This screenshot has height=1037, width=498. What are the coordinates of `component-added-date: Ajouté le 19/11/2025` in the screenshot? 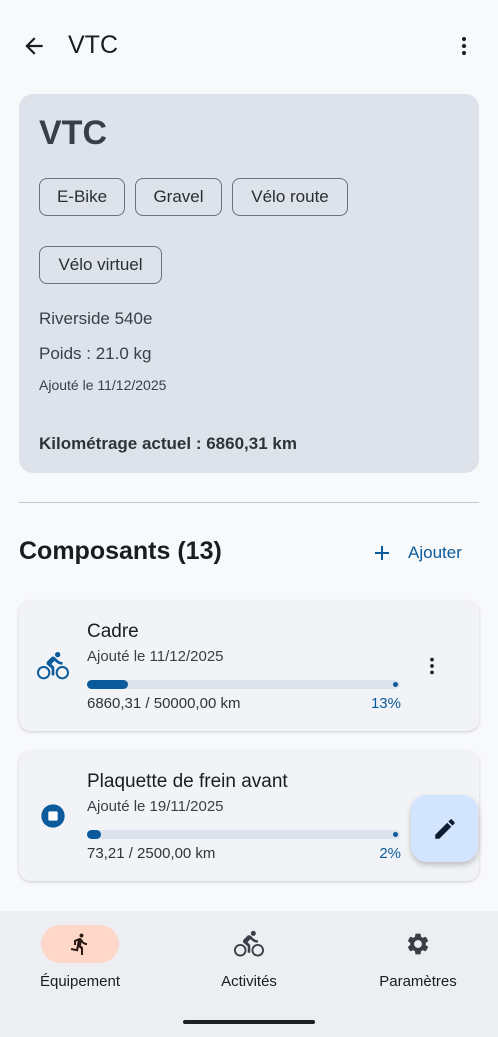 It's located at (155, 806).